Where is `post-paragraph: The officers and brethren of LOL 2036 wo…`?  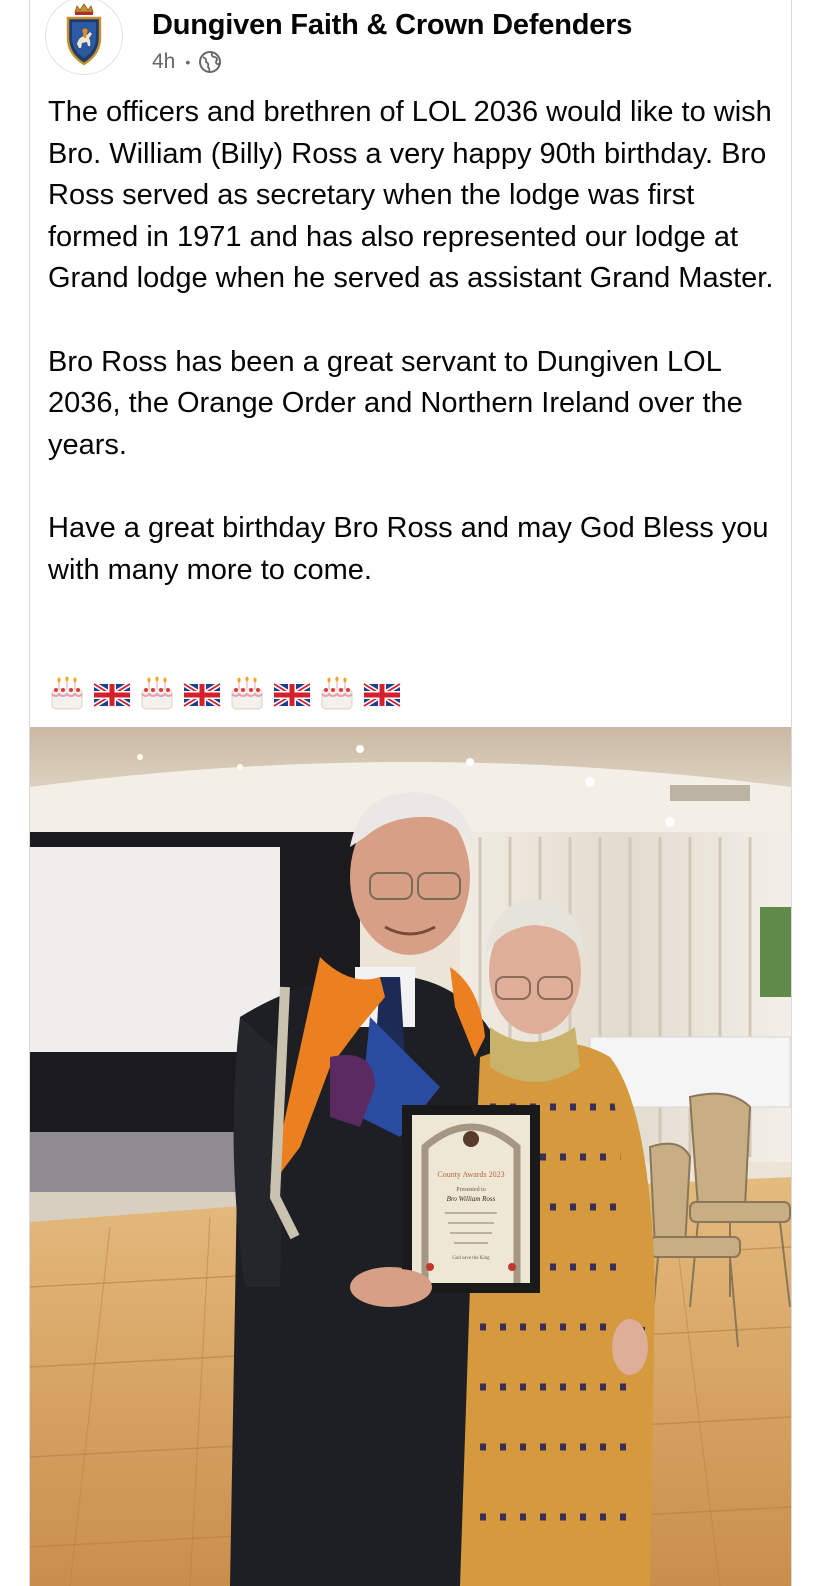 post-paragraph: The officers and brethren of LOL 2036 wo… is located at coordinates (411, 195).